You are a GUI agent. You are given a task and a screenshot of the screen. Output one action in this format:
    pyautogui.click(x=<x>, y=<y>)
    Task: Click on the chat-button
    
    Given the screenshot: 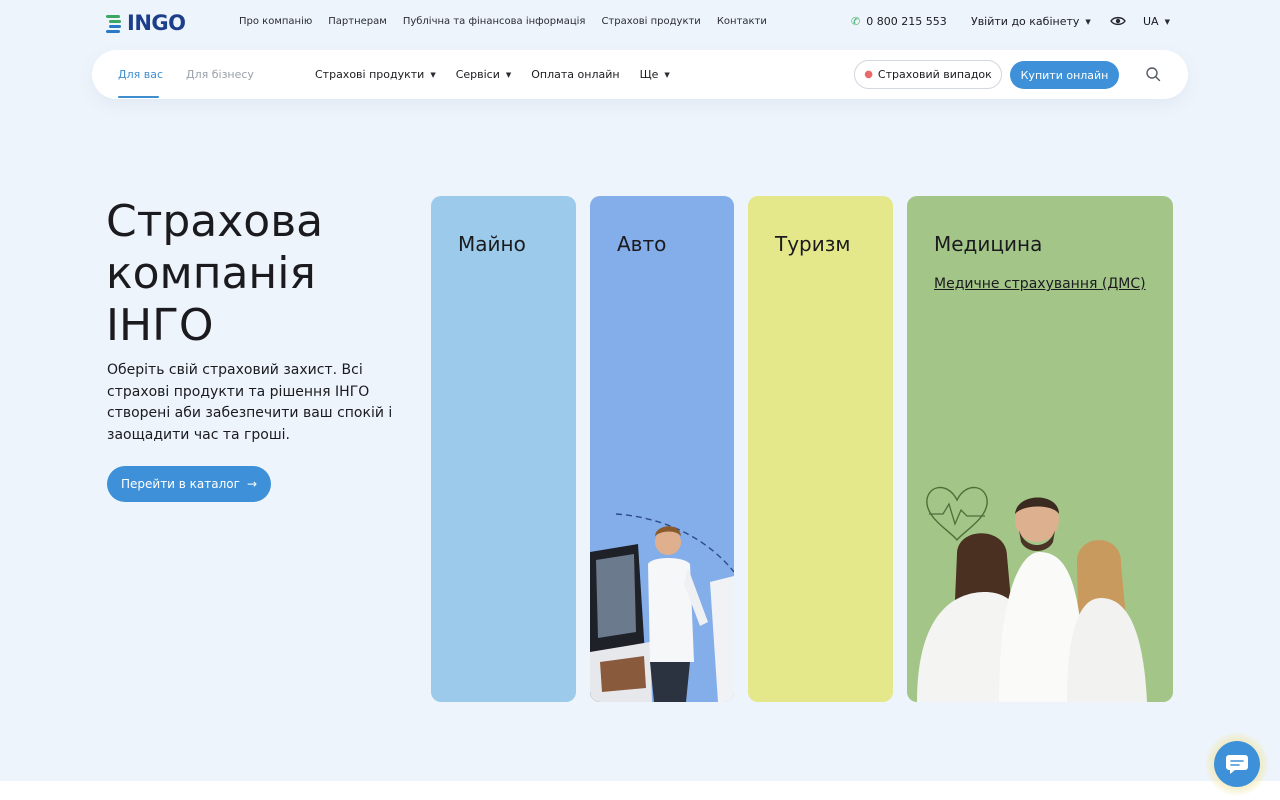 What is the action you would take?
    pyautogui.click(x=1237, y=764)
    